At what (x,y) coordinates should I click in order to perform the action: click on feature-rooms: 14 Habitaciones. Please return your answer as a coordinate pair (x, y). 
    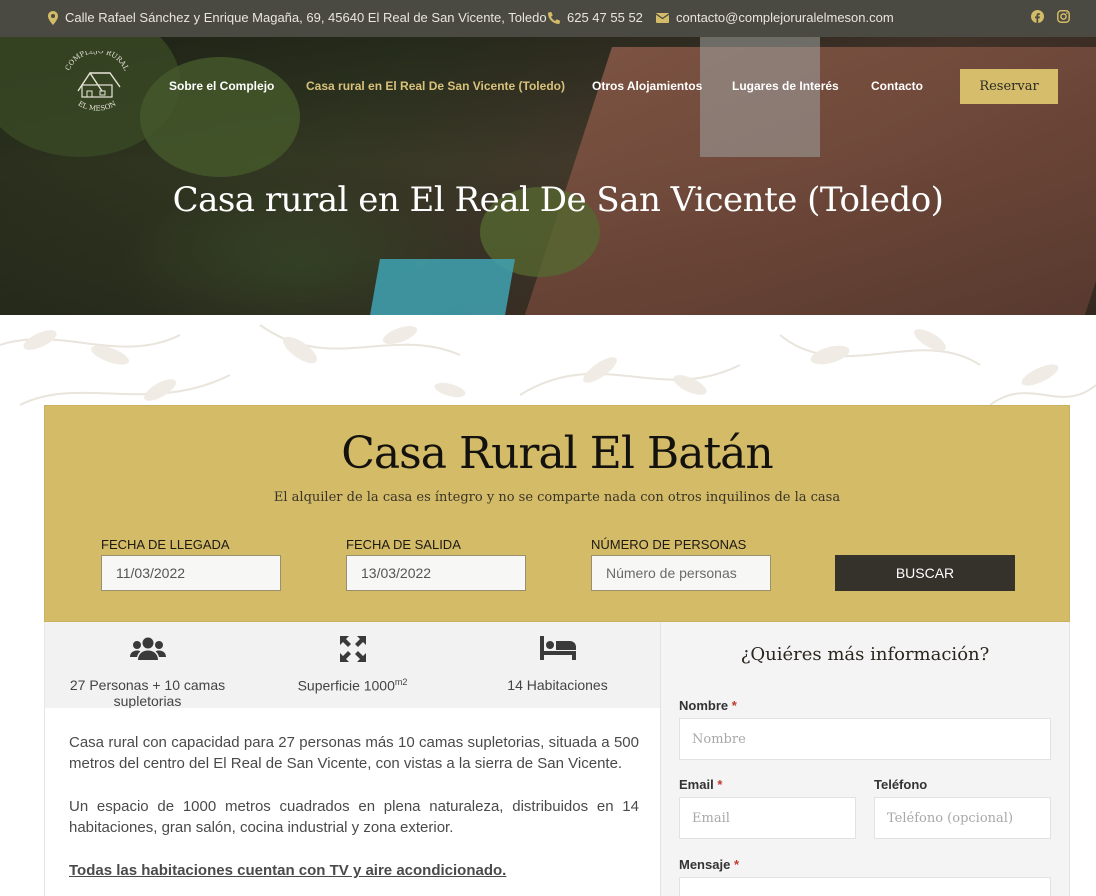
    Looking at the image, I should click on (557, 665).